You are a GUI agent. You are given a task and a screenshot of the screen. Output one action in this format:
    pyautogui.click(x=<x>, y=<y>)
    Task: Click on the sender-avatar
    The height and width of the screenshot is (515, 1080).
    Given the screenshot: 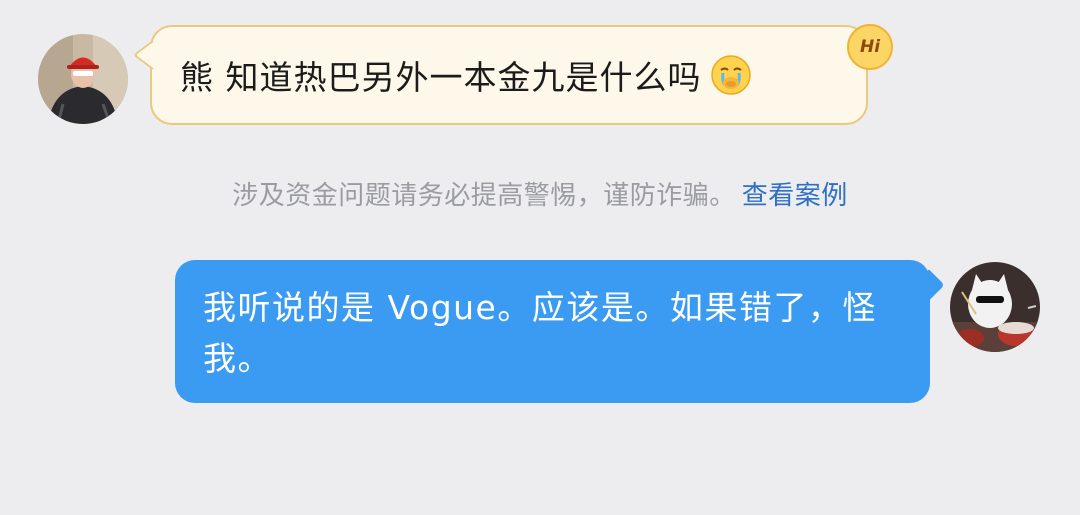 What is the action you would take?
    pyautogui.click(x=83, y=79)
    